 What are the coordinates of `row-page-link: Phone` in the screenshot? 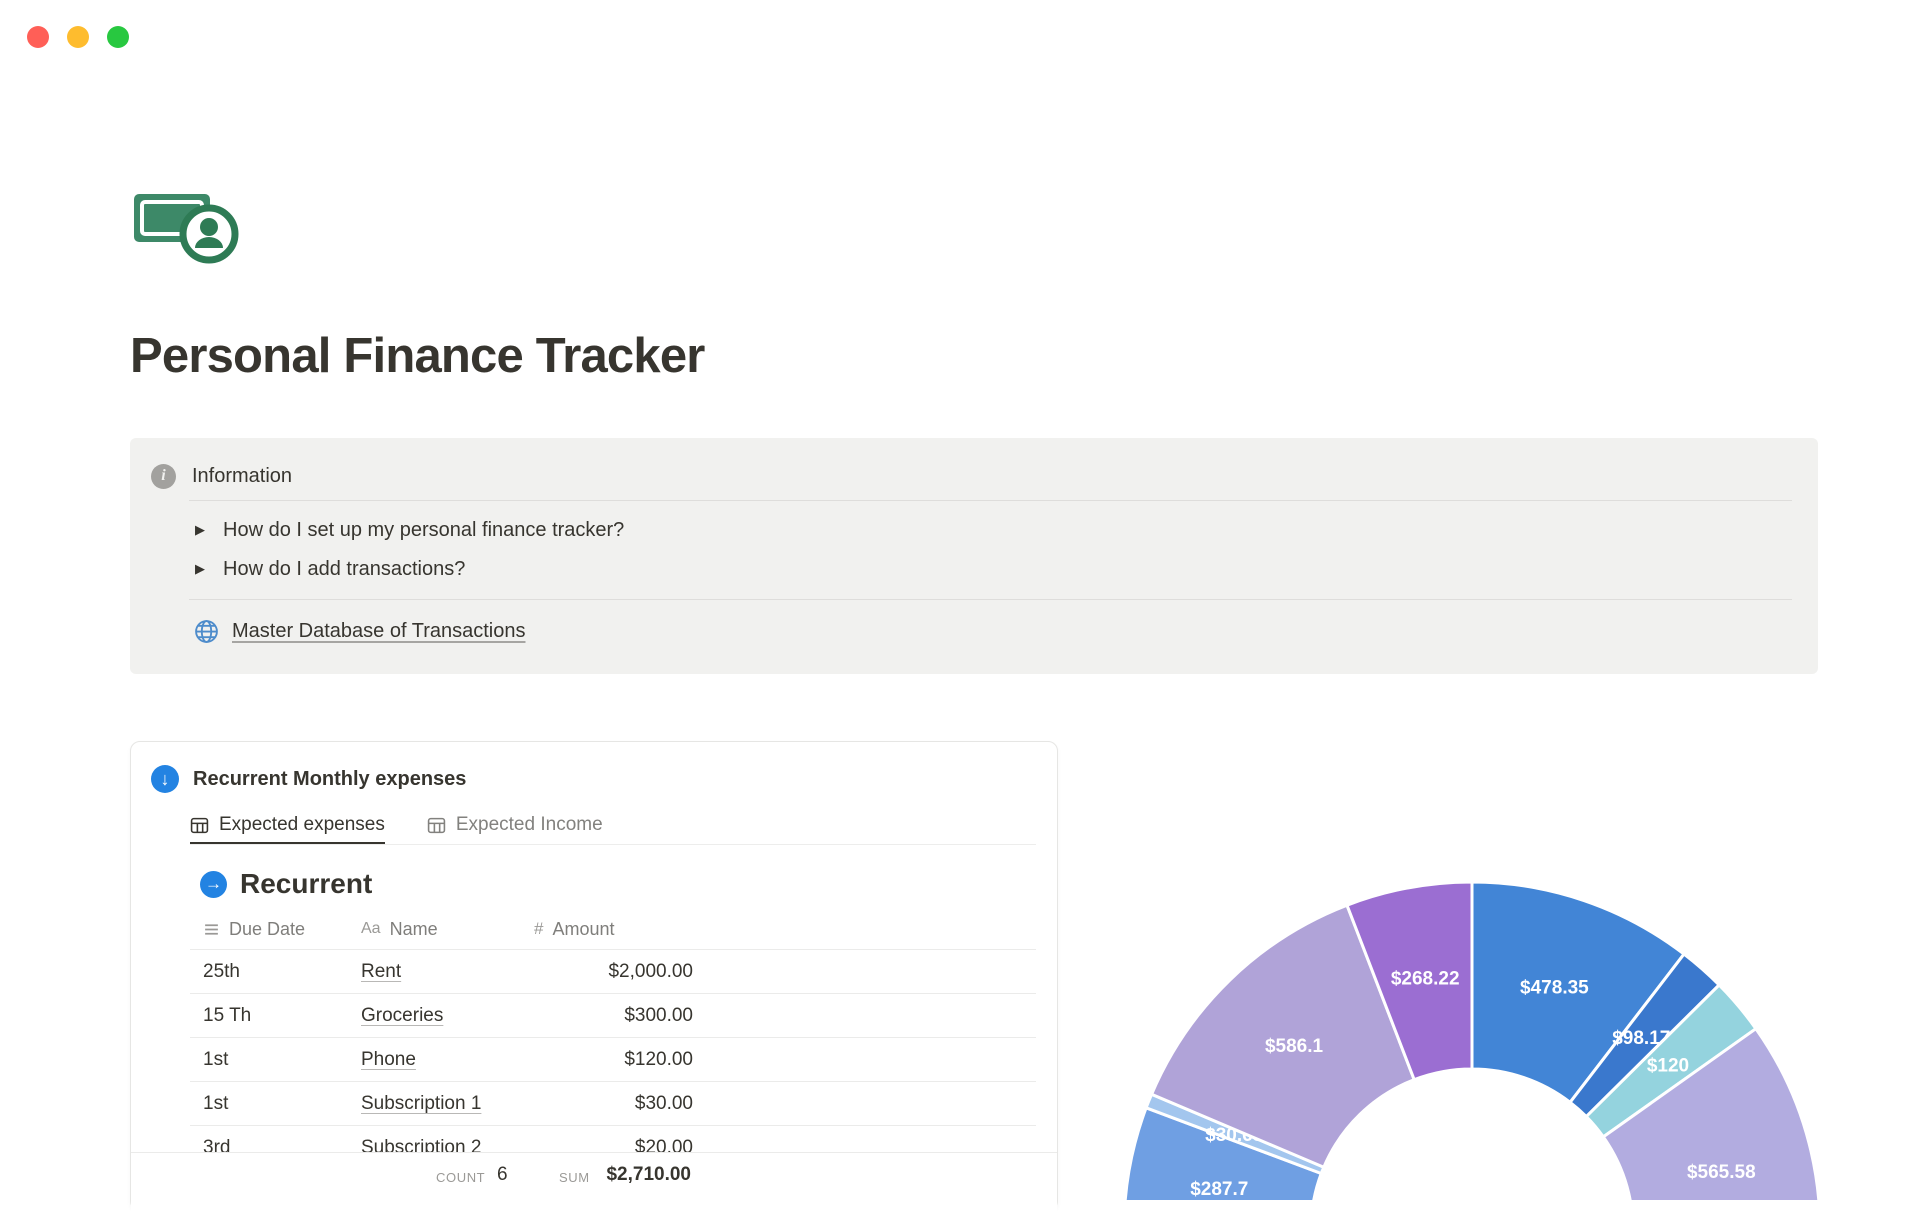 It's located at (388, 1059).